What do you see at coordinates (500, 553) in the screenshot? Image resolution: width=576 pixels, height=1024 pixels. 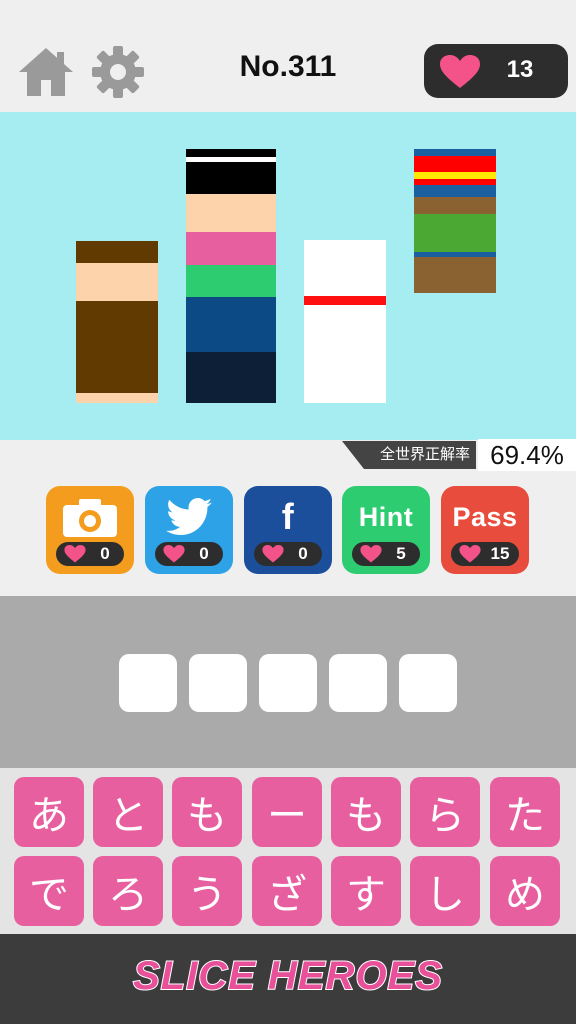 I see `pass-cost-value: 15` at bounding box center [500, 553].